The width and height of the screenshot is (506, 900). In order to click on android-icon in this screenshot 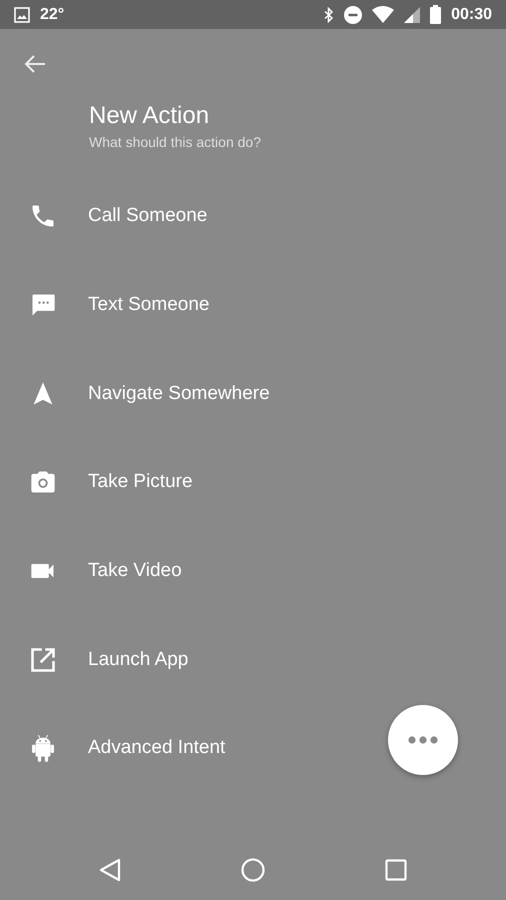, I will do `click(43, 748)`.